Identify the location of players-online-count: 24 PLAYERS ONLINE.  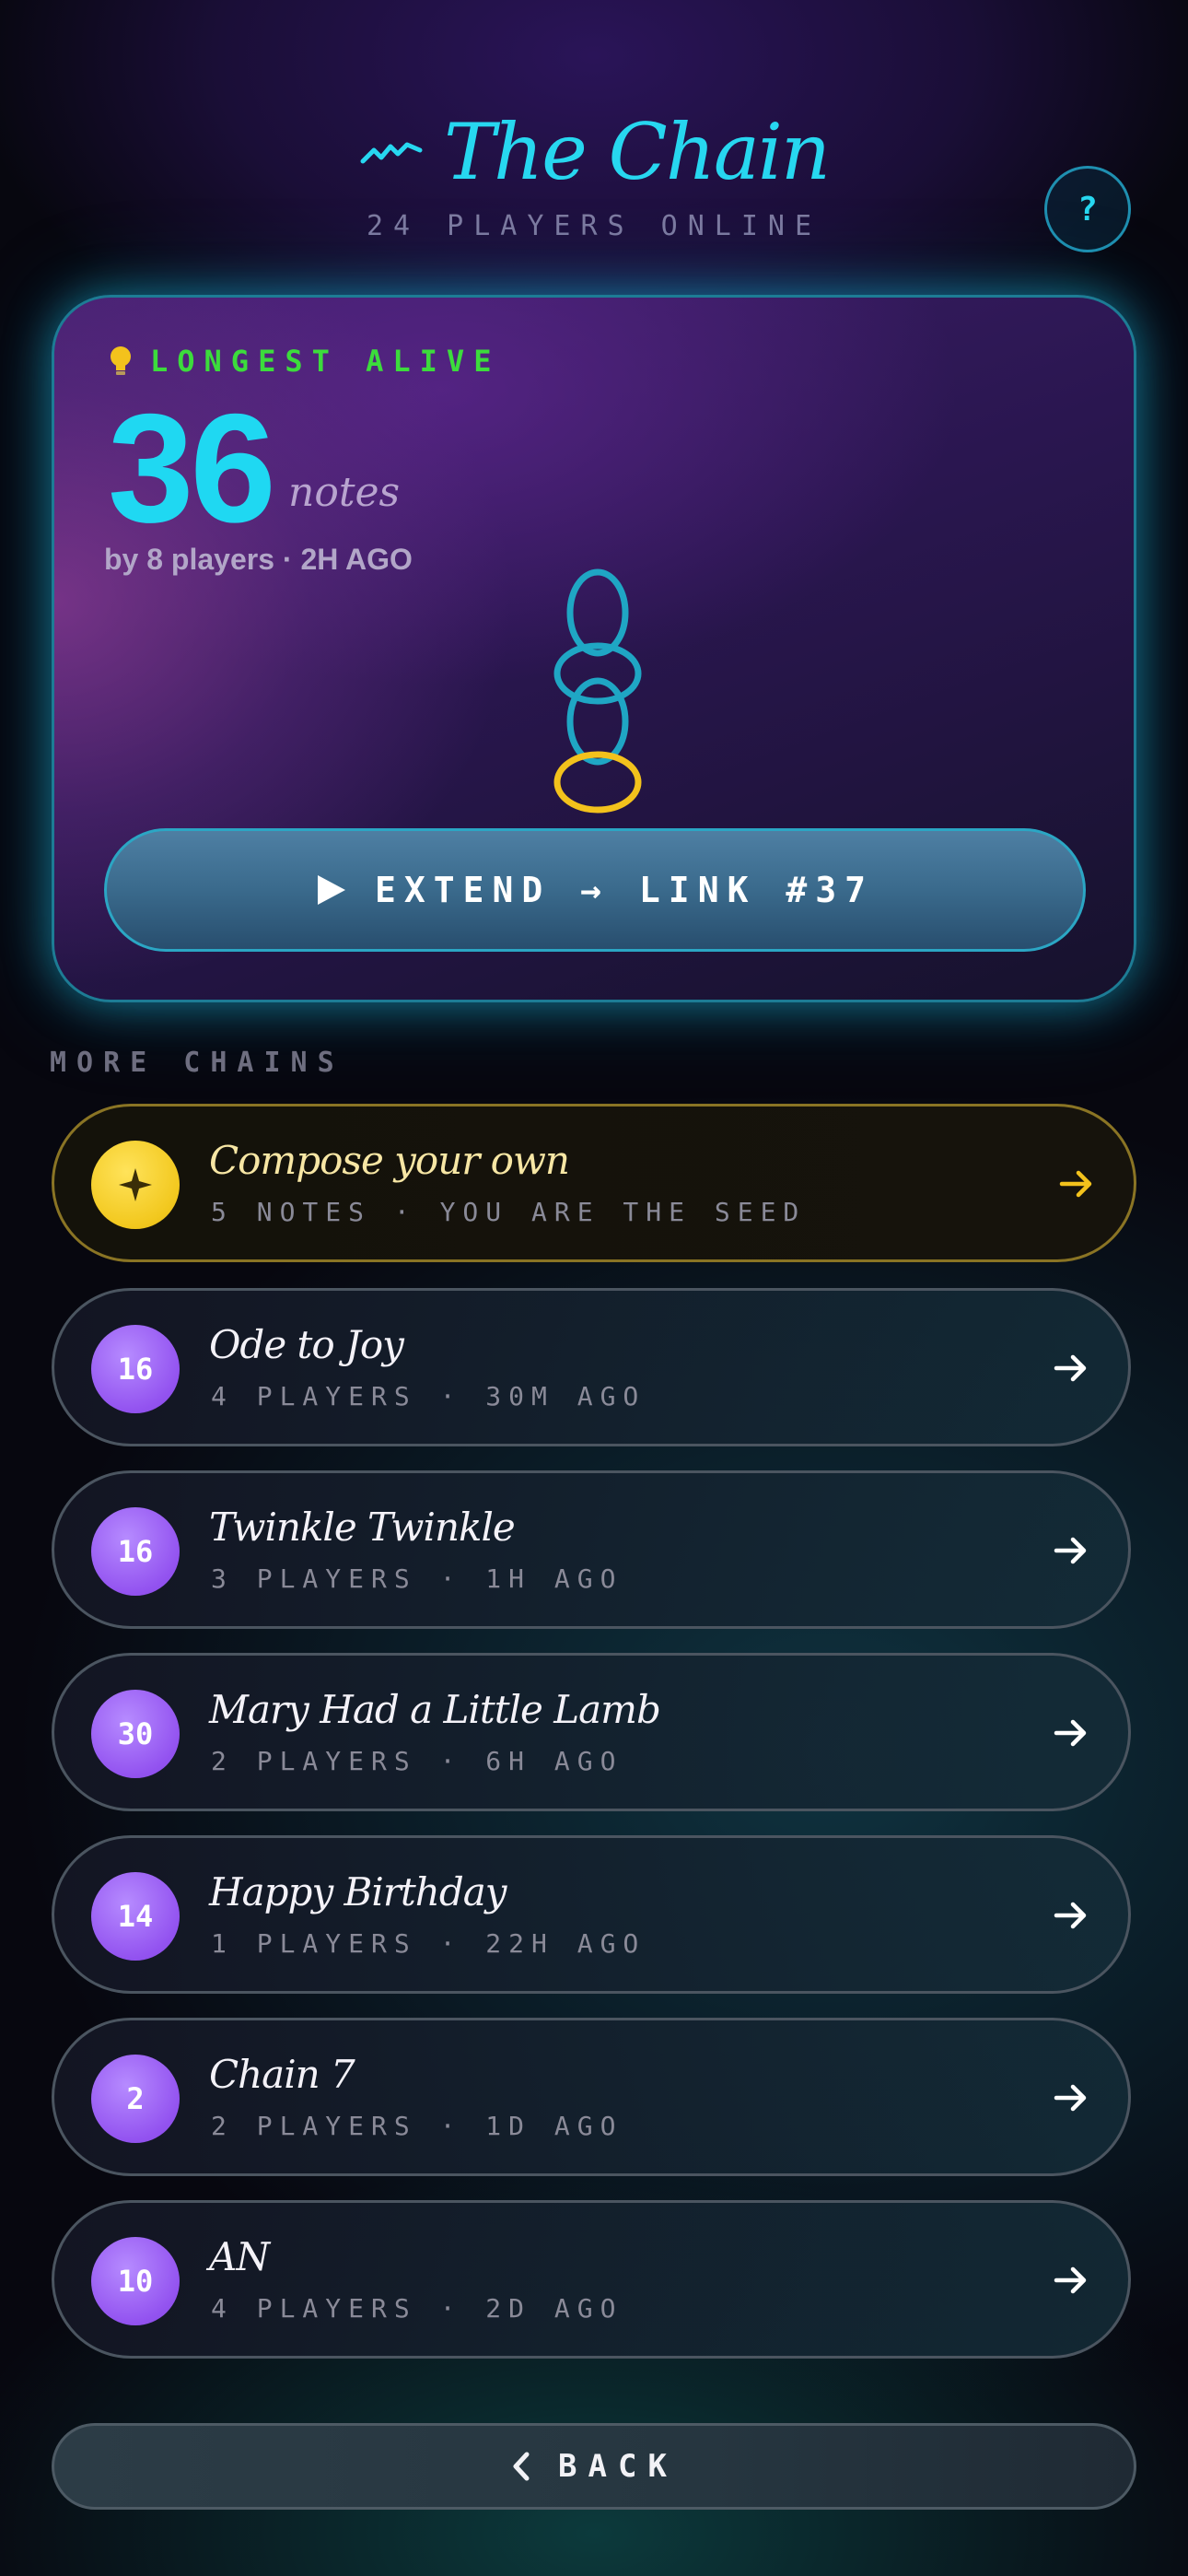
(594, 226).